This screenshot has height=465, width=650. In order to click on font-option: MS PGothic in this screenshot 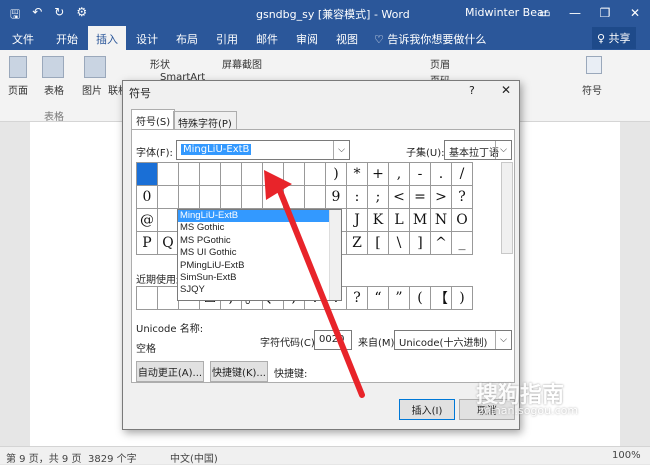, I will do `click(259, 241)`.